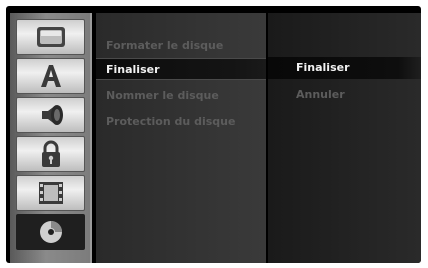 The image size is (428, 268). What do you see at coordinates (181, 69) in the screenshot?
I see `menu-item-finalize: Finaliser` at bounding box center [181, 69].